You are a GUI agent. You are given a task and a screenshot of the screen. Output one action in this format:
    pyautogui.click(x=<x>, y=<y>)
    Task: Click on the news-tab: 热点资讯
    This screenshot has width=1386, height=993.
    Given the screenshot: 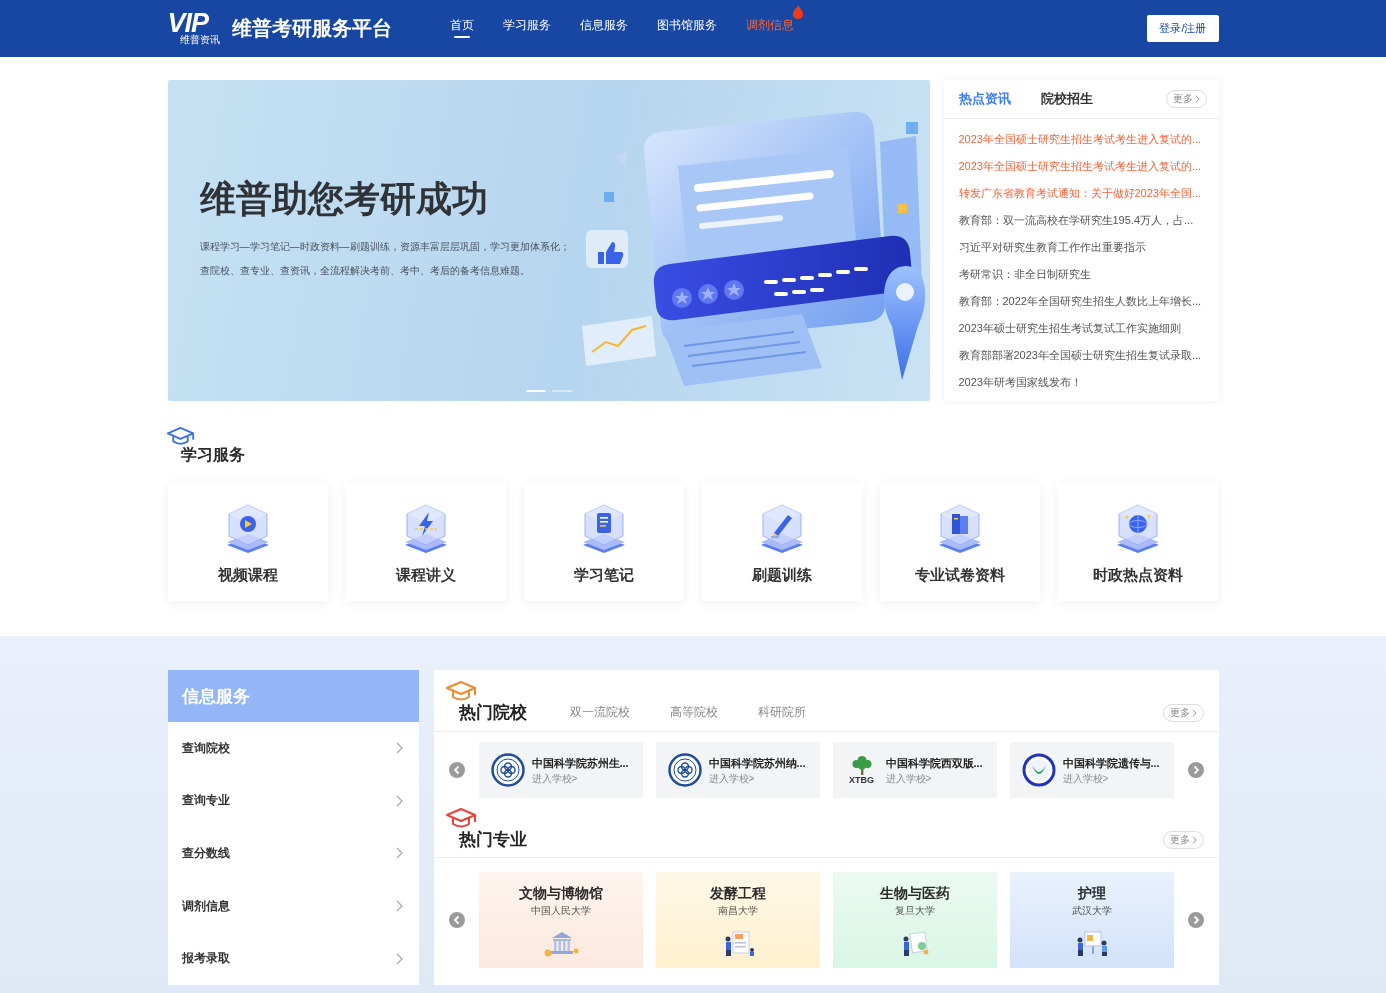 What is the action you would take?
    pyautogui.click(x=984, y=99)
    